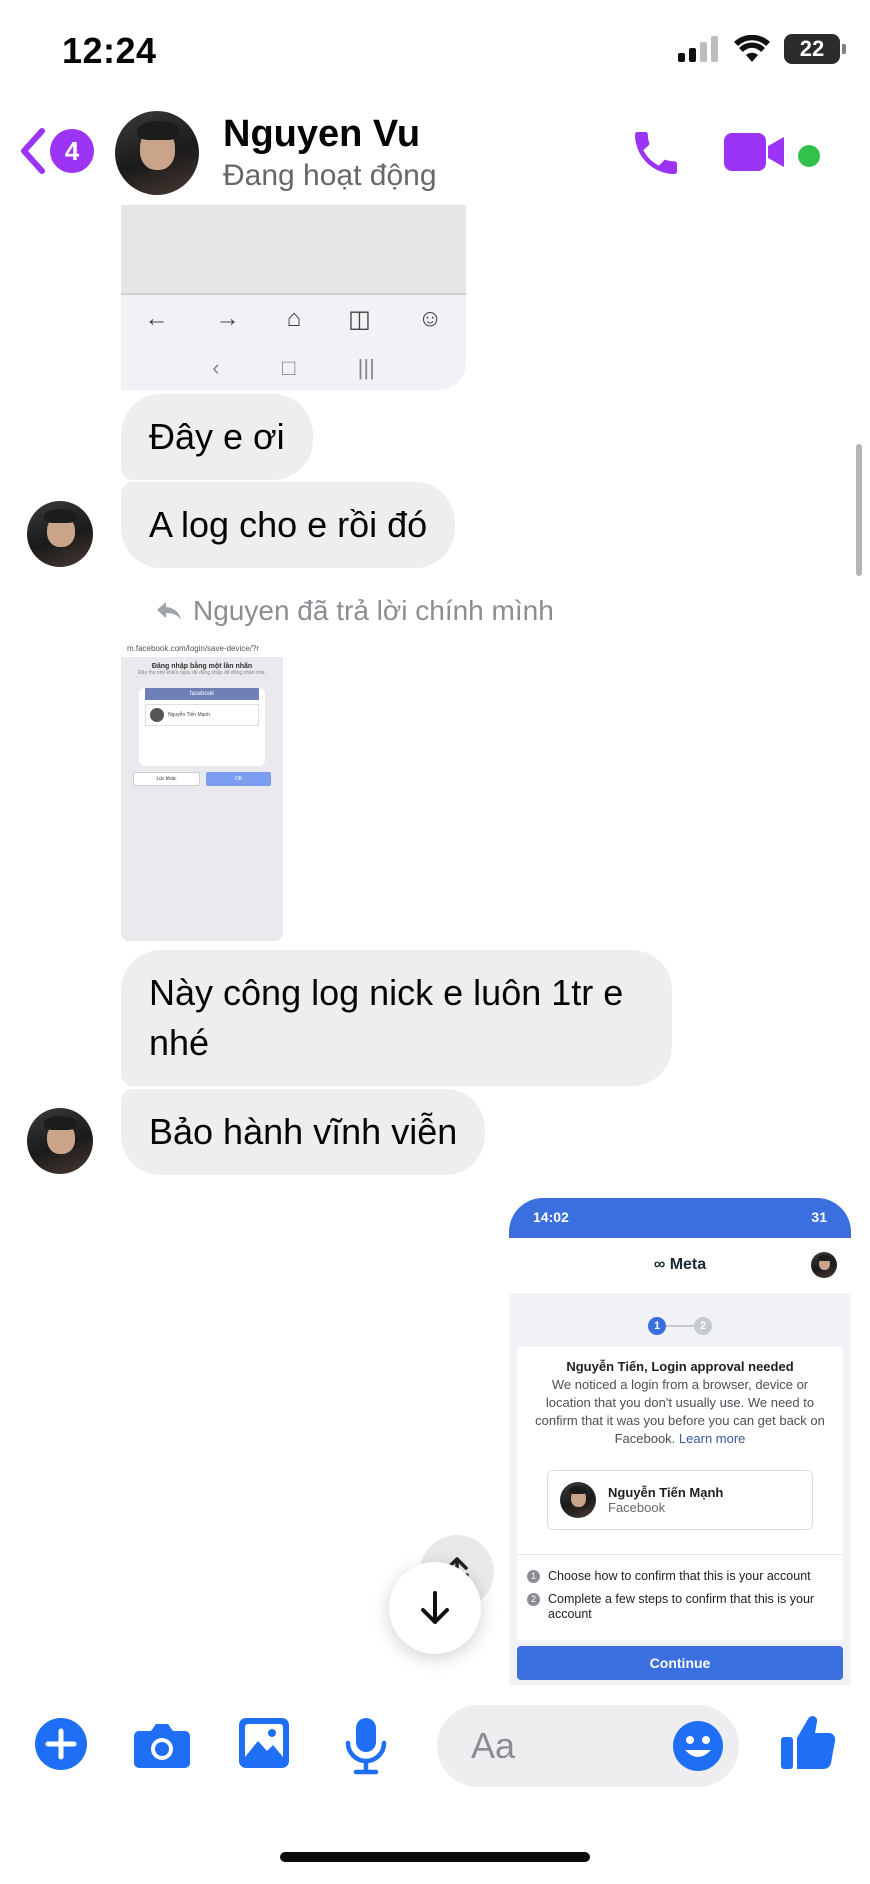 The width and height of the screenshot is (870, 1884). I want to click on login-approval-heading: Nguyễn Tiến, Login approval needed, so click(680, 1366).